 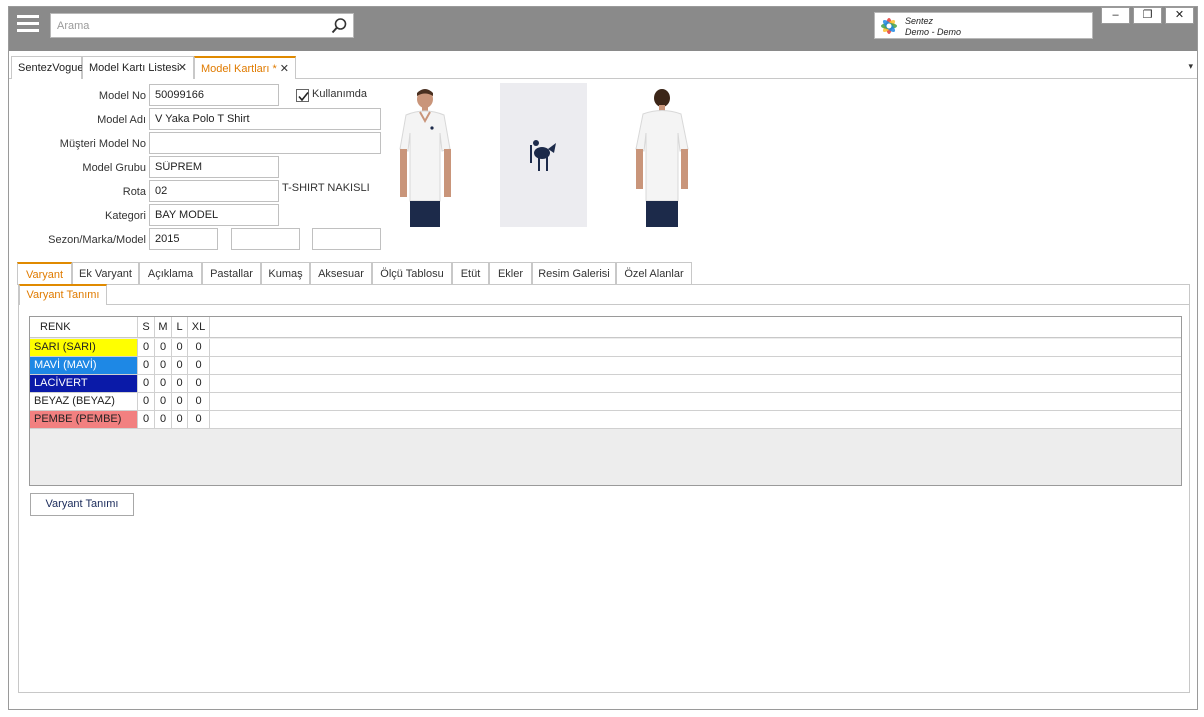 What do you see at coordinates (82, 504) in the screenshot?
I see `varyant-tanimi-button: Varyant Tanımı` at bounding box center [82, 504].